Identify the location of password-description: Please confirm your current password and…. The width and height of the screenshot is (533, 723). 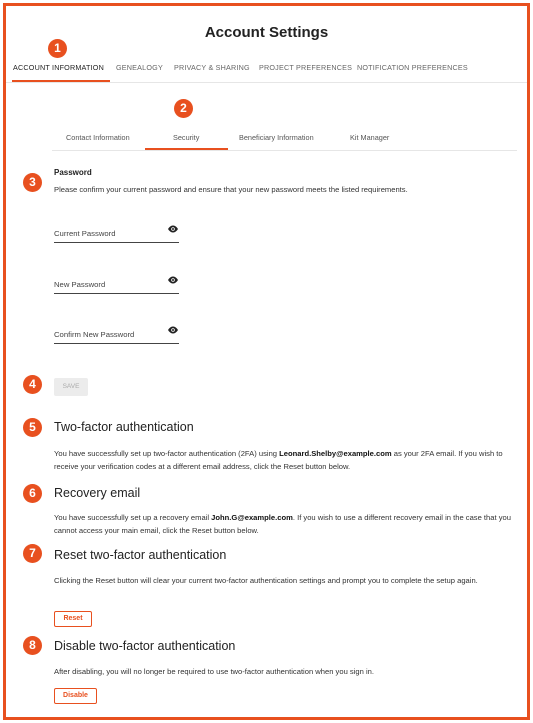
(231, 189).